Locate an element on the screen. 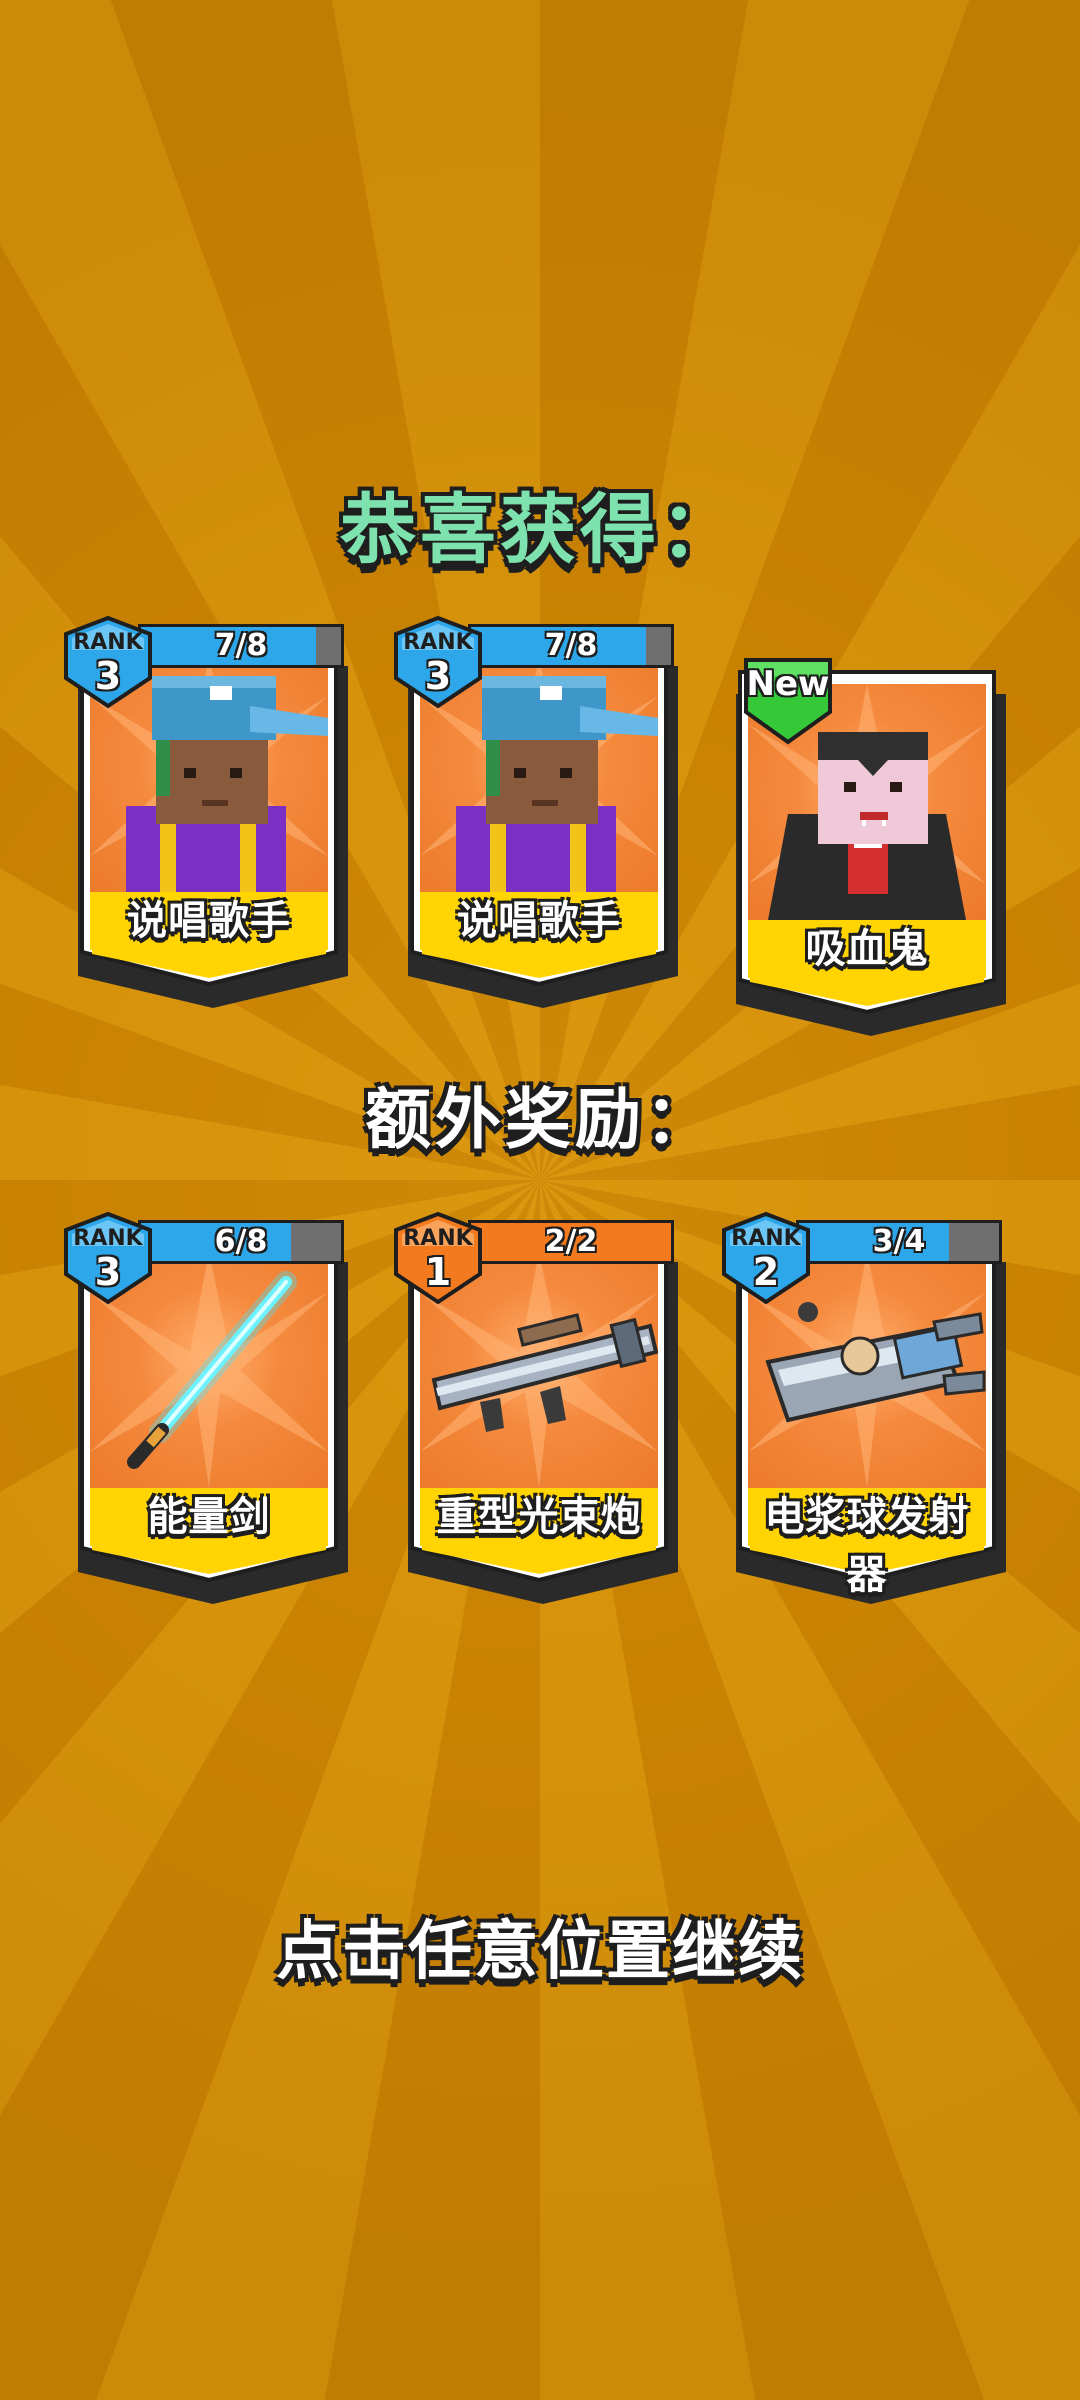  bonus-card-plasma-ball-launcher: 电浆球发射器 3/4 RANK 2 is located at coordinates (865, 1407).